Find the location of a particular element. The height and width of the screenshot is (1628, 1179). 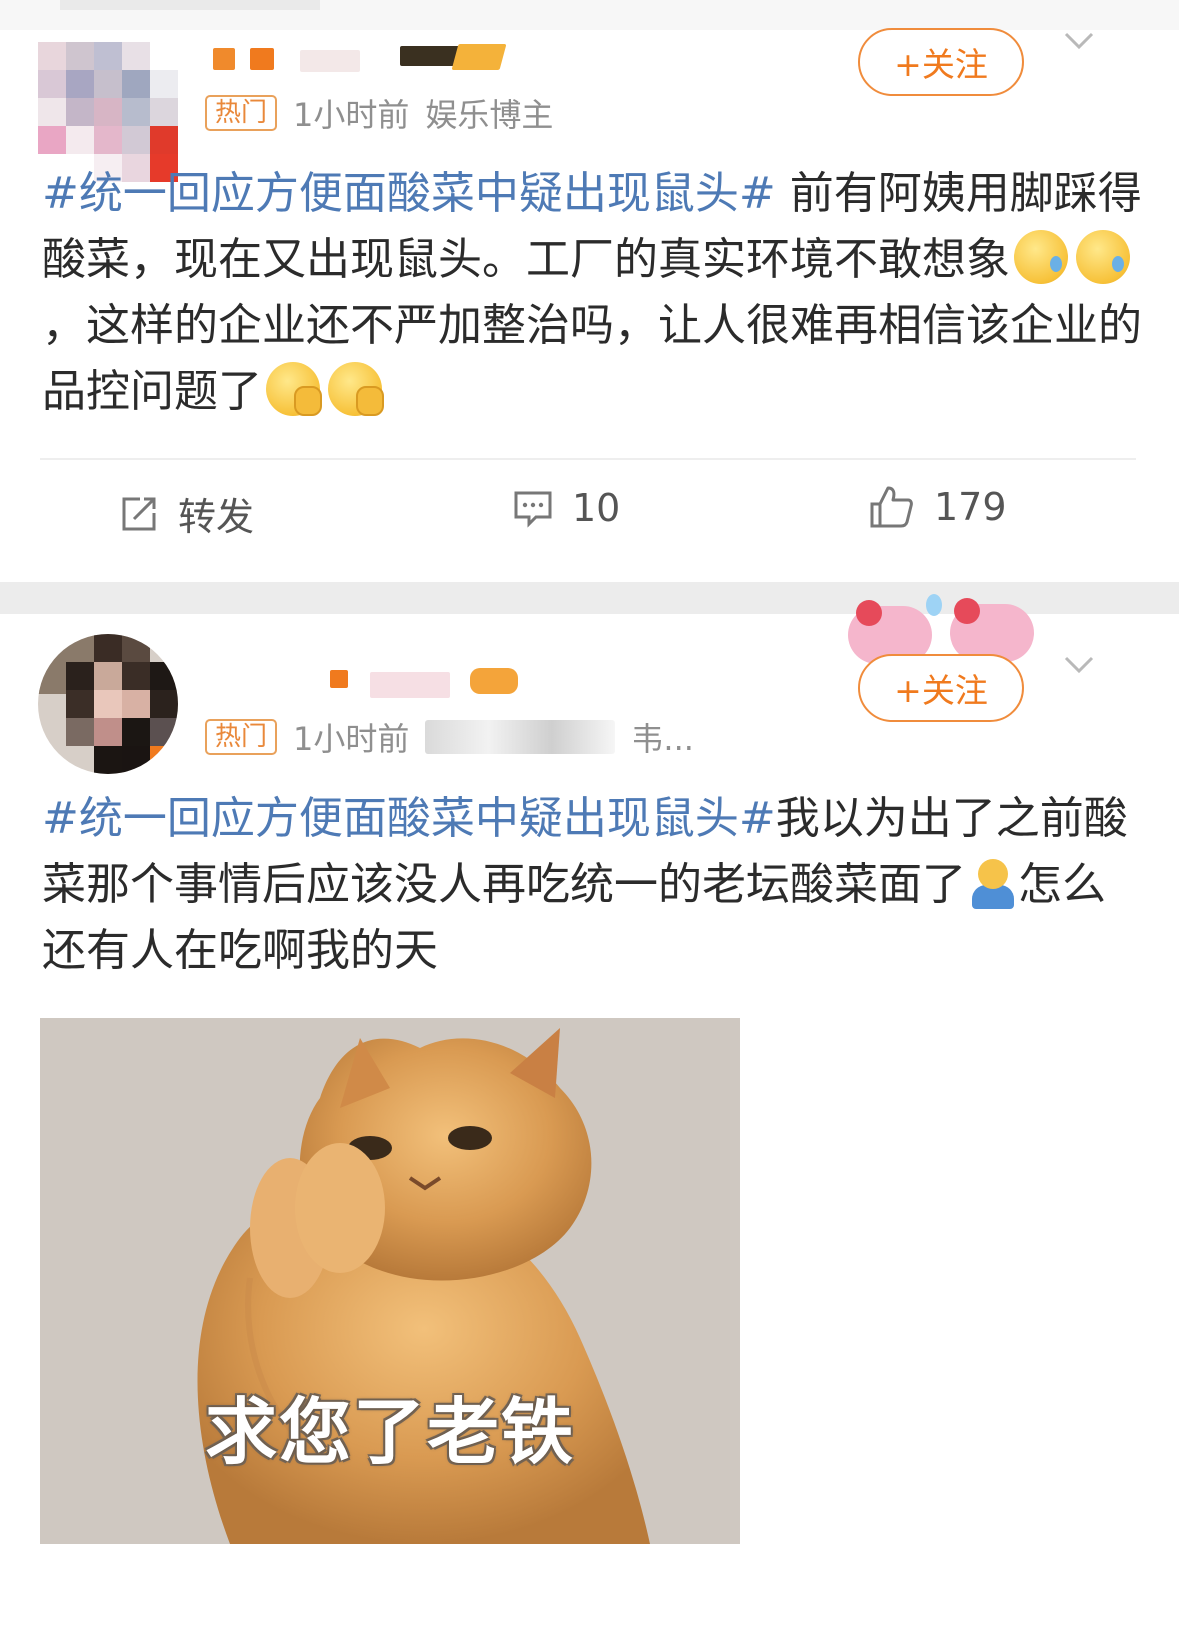

avatar is located at coordinates (108, 704).